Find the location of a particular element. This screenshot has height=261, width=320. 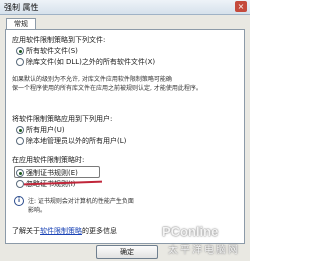

learn-more-prefix: 了解关于 is located at coordinates (26, 231).